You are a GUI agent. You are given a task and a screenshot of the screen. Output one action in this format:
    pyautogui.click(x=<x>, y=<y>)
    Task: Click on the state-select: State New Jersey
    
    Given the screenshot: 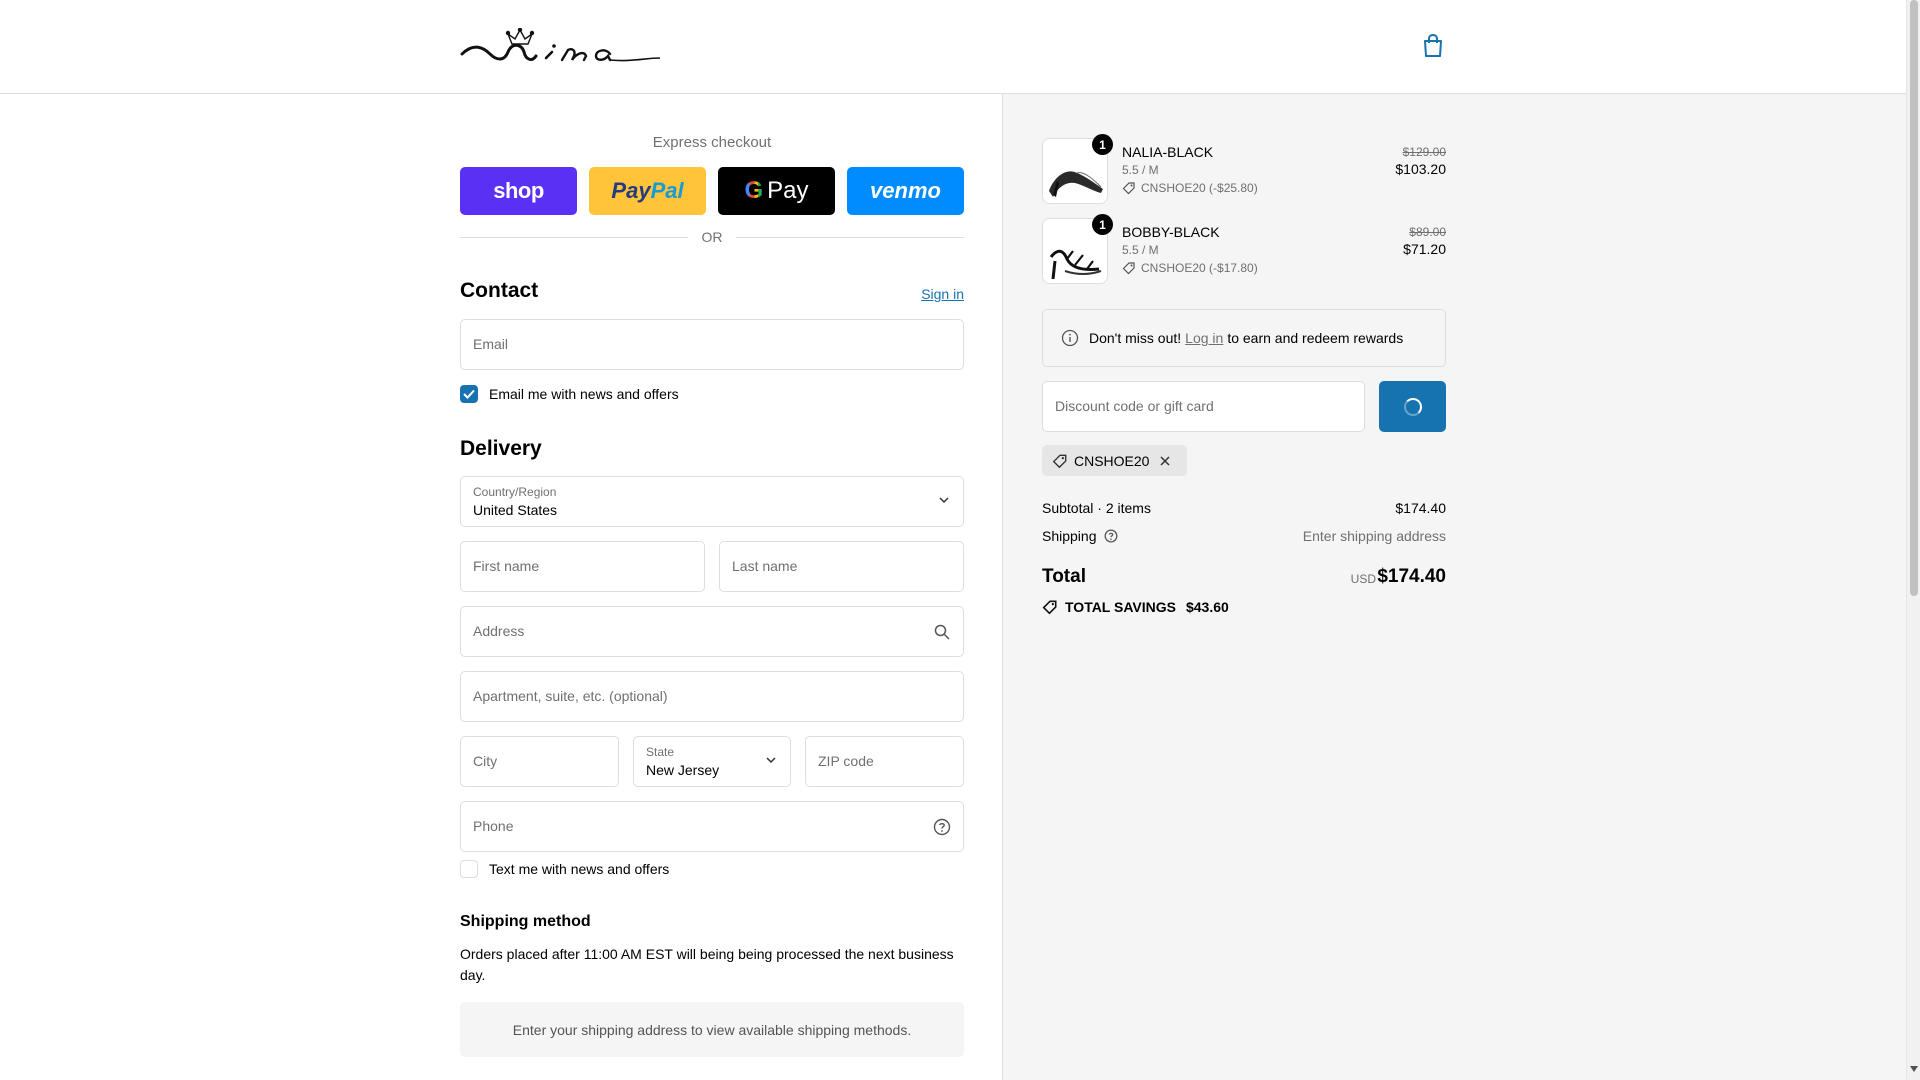 What is the action you would take?
    pyautogui.click(x=712, y=761)
    